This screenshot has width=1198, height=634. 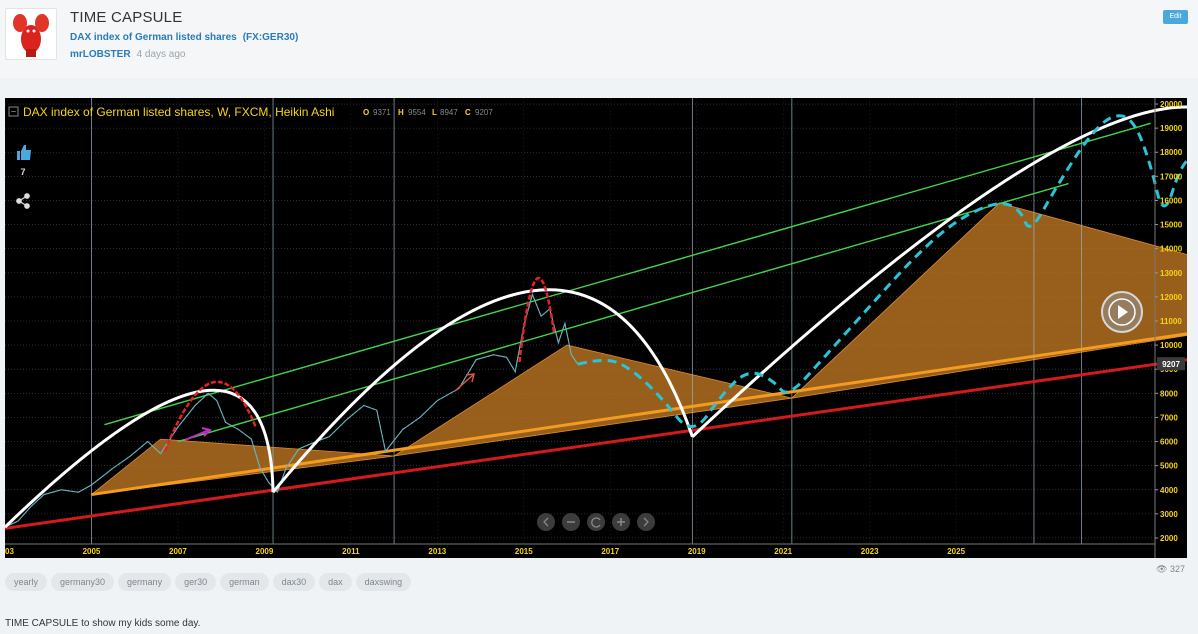 What do you see at coordinates (242, 467) in the screenshot?
I see `triangle-fill` at bounding box center [242, 467].